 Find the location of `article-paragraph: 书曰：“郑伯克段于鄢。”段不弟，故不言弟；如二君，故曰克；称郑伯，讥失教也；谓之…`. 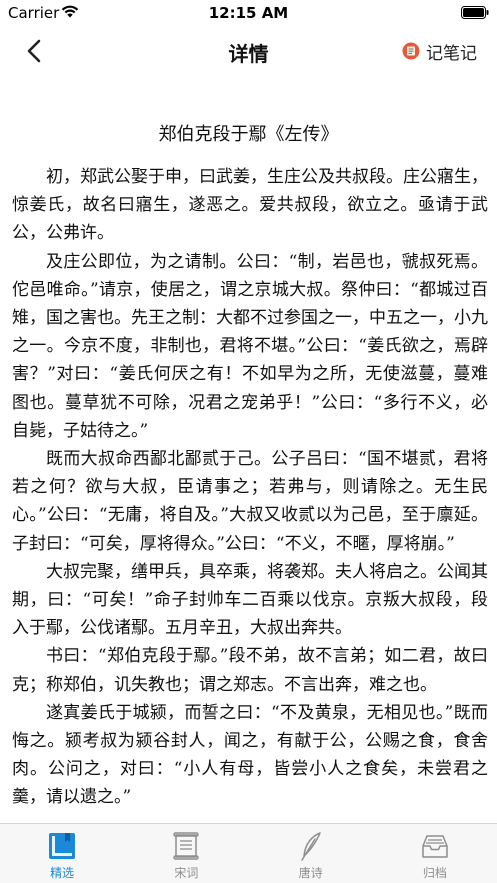

article-paragraph: 书曰：“郑伯克段于鄢。”段不弟，故不言弟；如二君，故曰克；称郑伯，讥失教也；谓之… is located at coordinates (250, 670).